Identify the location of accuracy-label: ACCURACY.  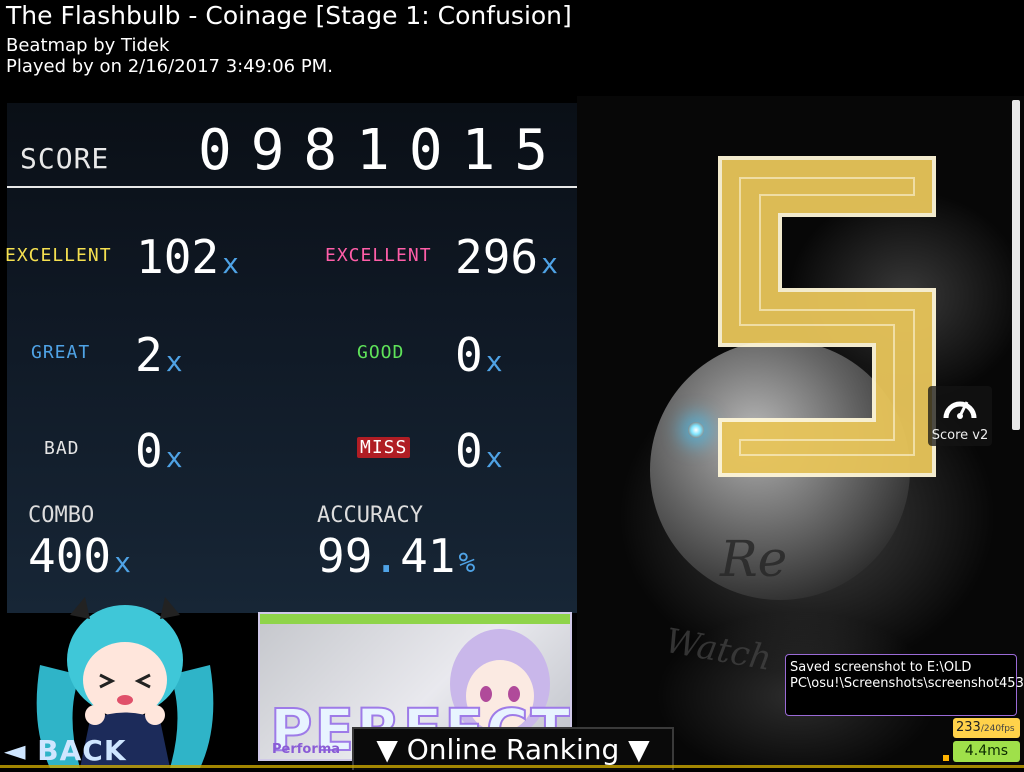
(370, 515).